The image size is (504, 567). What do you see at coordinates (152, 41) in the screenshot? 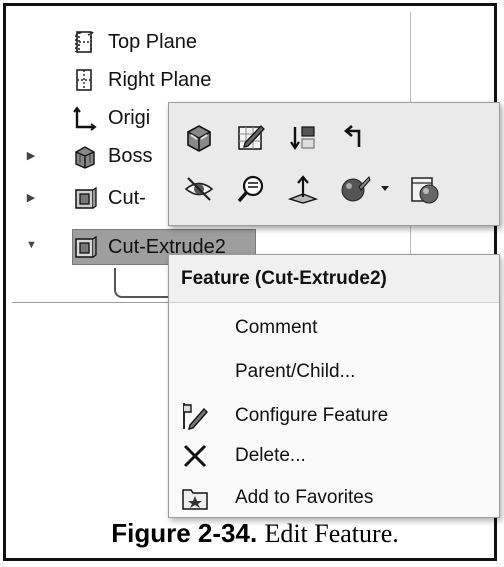
I see `tree-item-label: Top Plane` at bounding box center [152, 41].